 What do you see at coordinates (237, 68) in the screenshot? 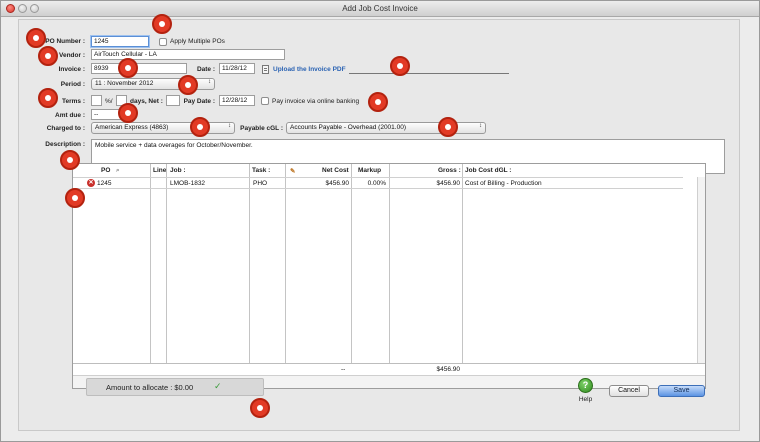
I see `date-field: 11/28/12` at bounding box center [237, 68].